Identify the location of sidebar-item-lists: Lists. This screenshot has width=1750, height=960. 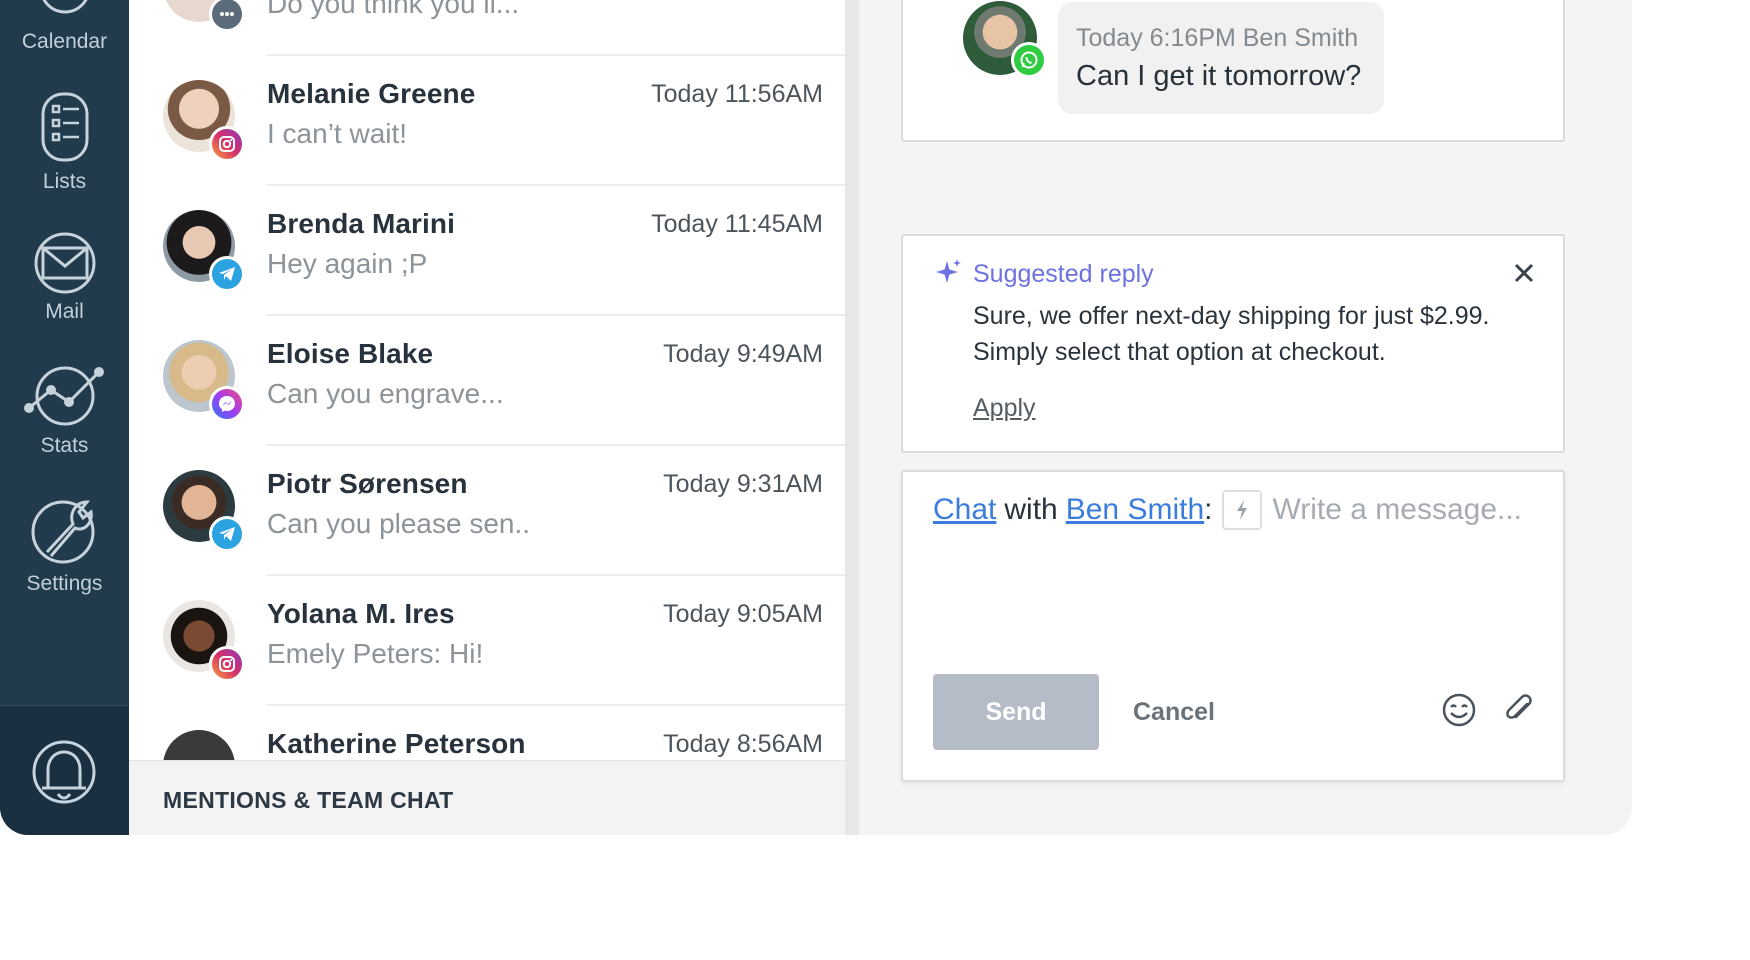
(64, 143).